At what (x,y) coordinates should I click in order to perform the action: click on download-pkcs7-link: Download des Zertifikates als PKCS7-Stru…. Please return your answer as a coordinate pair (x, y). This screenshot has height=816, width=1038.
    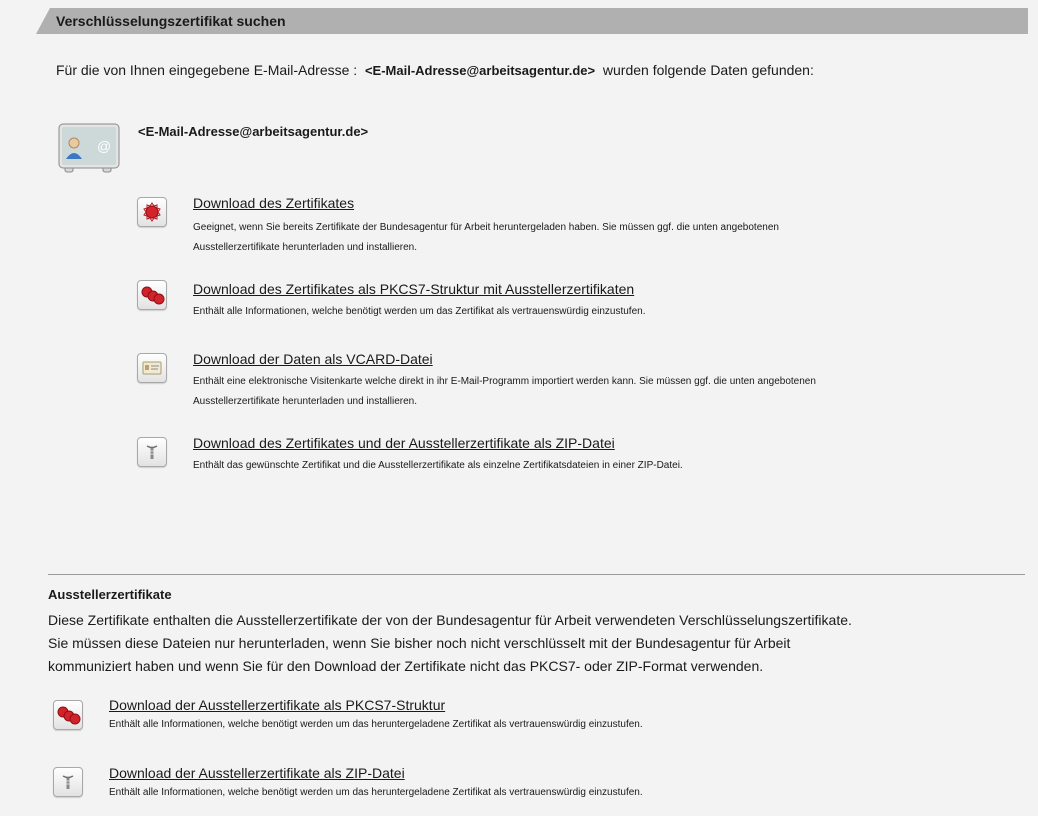
    Looking at the image, I should click on (413, 289).